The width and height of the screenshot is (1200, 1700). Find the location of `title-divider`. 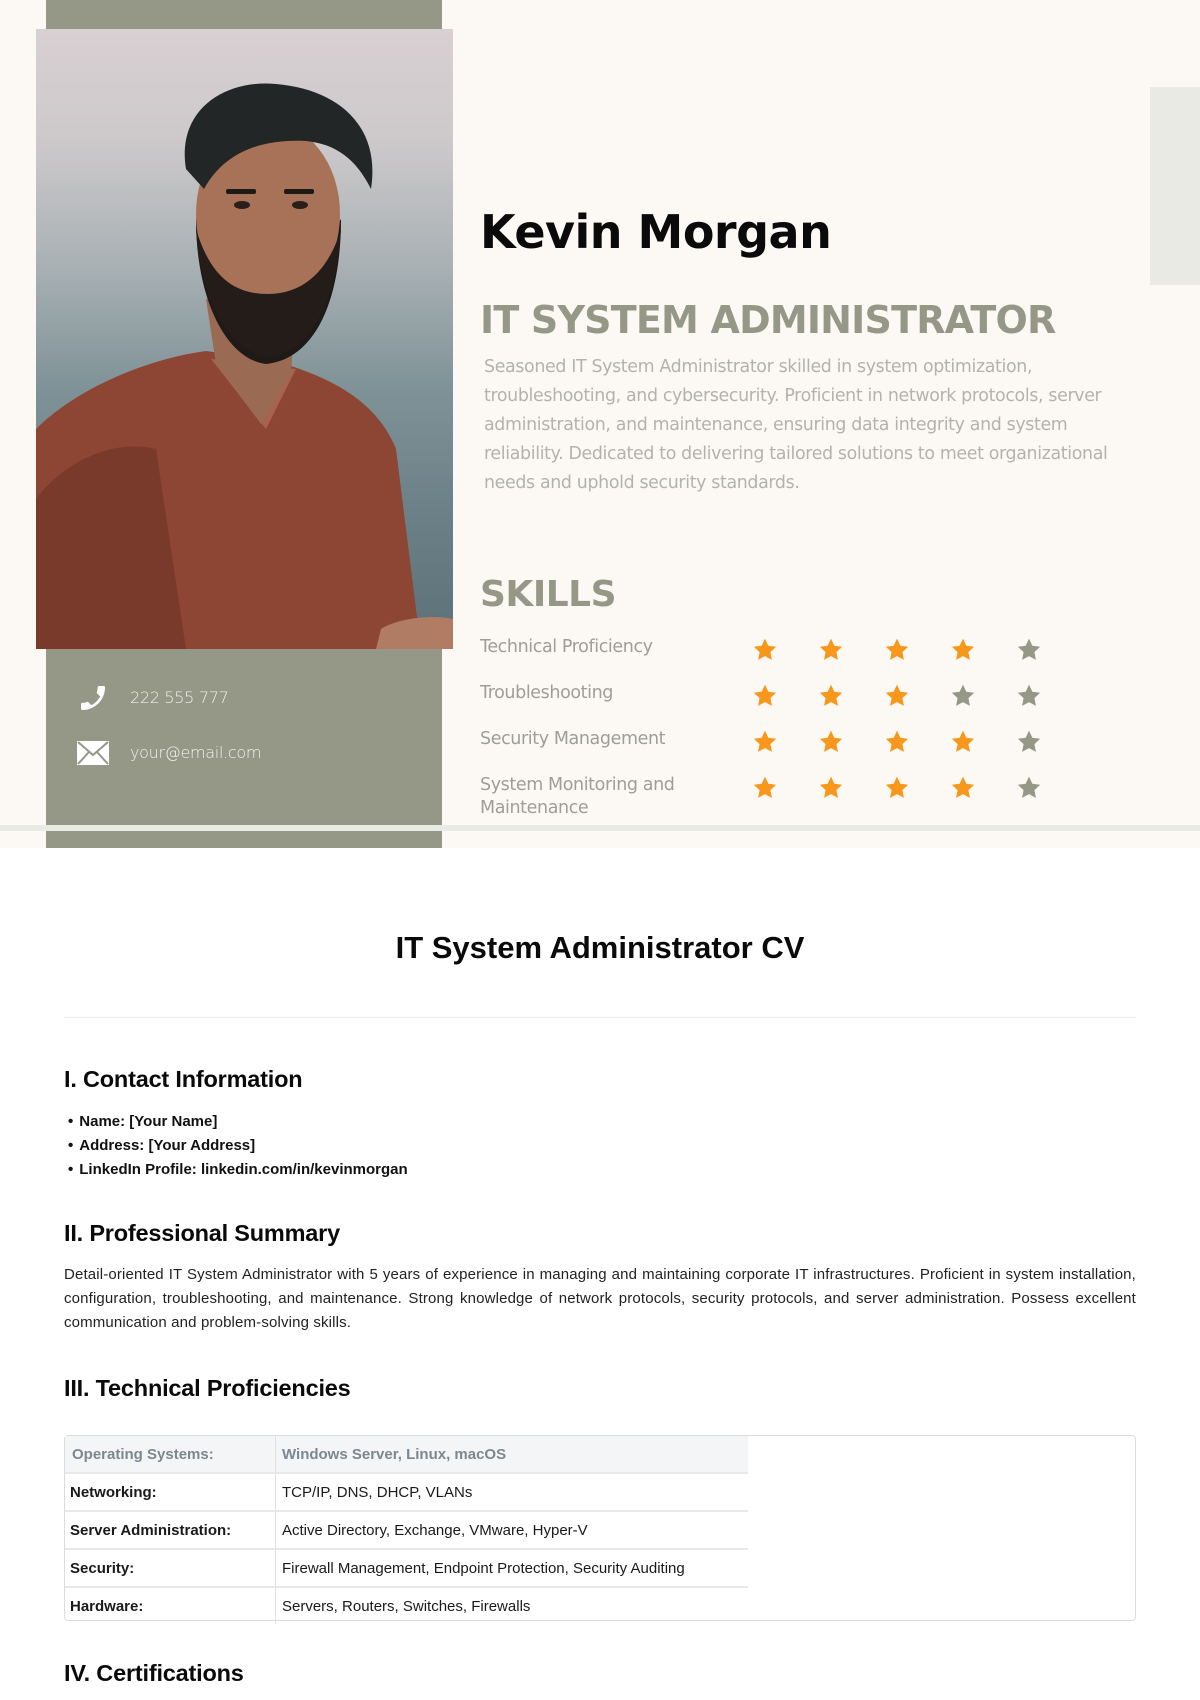

title-divider is located at coordinates (600, 1017).